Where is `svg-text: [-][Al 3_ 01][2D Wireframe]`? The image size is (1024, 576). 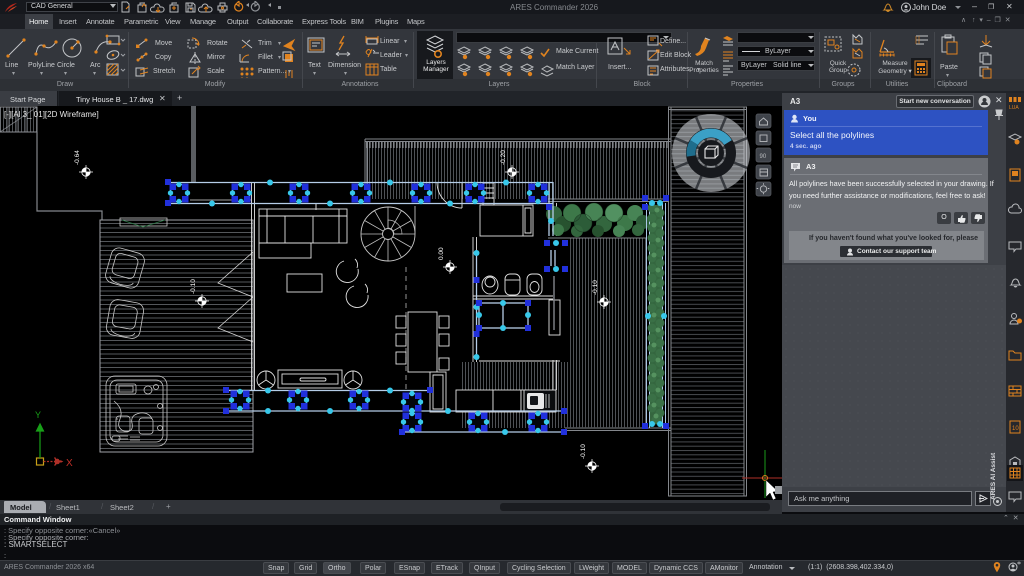
svg-text: [-][Al 3_ 01][2D Wireframe] is located at coordinates (51, 114).